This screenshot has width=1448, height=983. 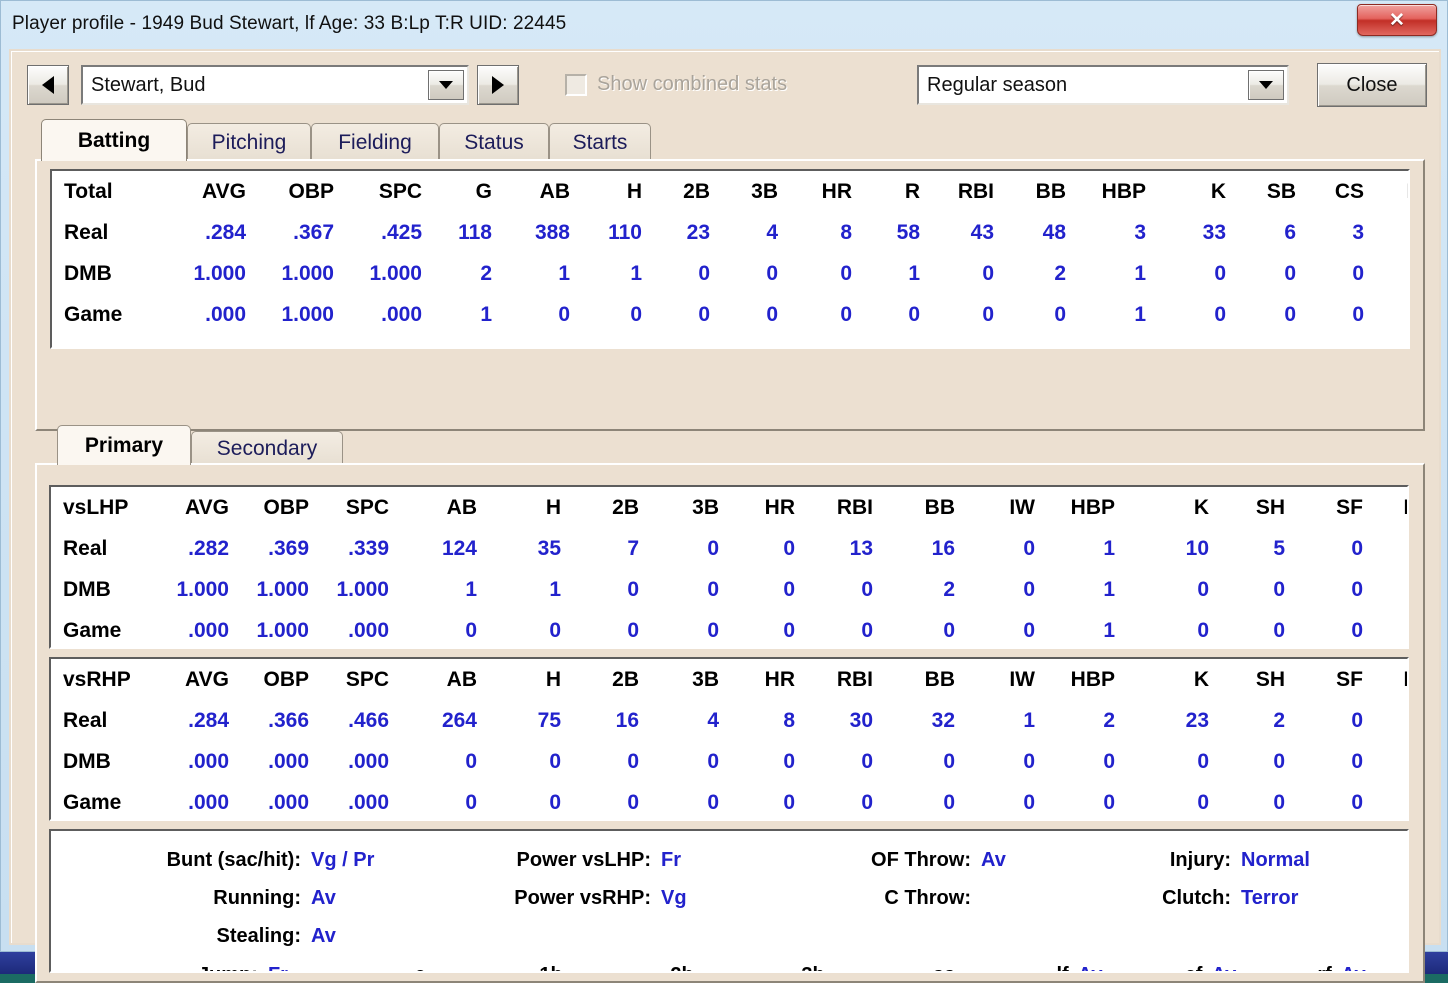 I want to click on column-header-g: G, so click(x=483, y=191).